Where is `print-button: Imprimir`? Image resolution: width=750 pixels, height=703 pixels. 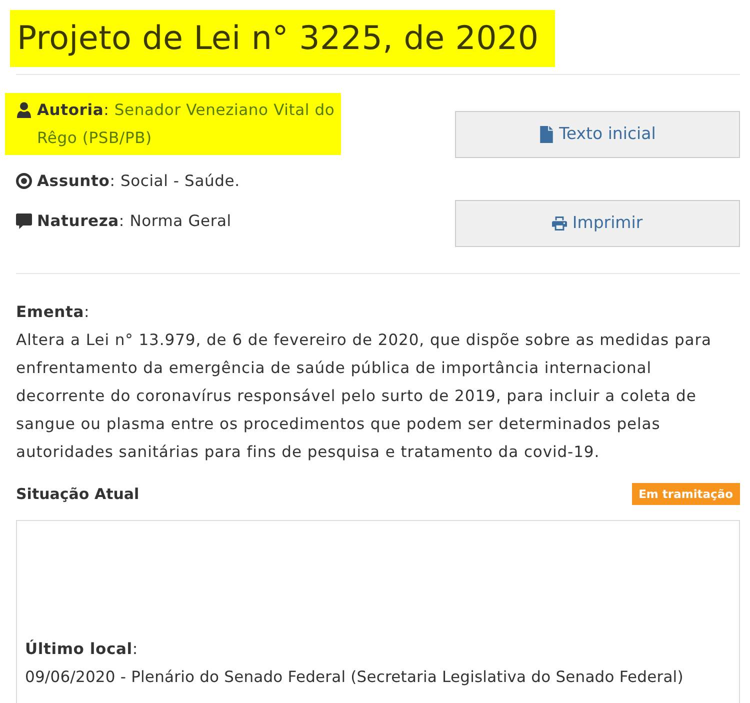
print-button: Imprimir is located at coordinates (597, 223).